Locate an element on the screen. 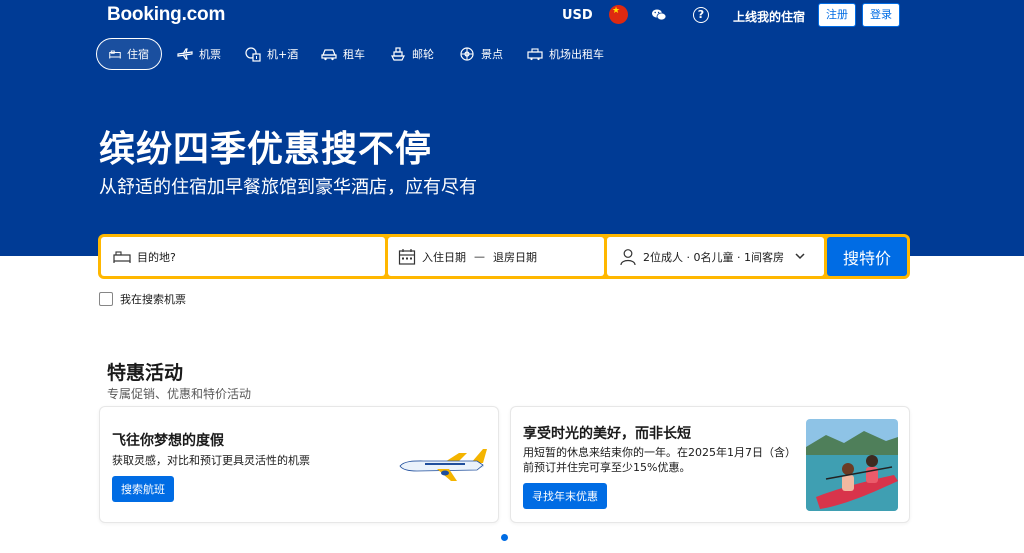 This screenshot has width=1024, height=553. offer-card-flights: 飞往你梦想的度假 获取灵感，对比和预订更具灵活性的机票 搜索航班 is located at coordinates (299, 464).